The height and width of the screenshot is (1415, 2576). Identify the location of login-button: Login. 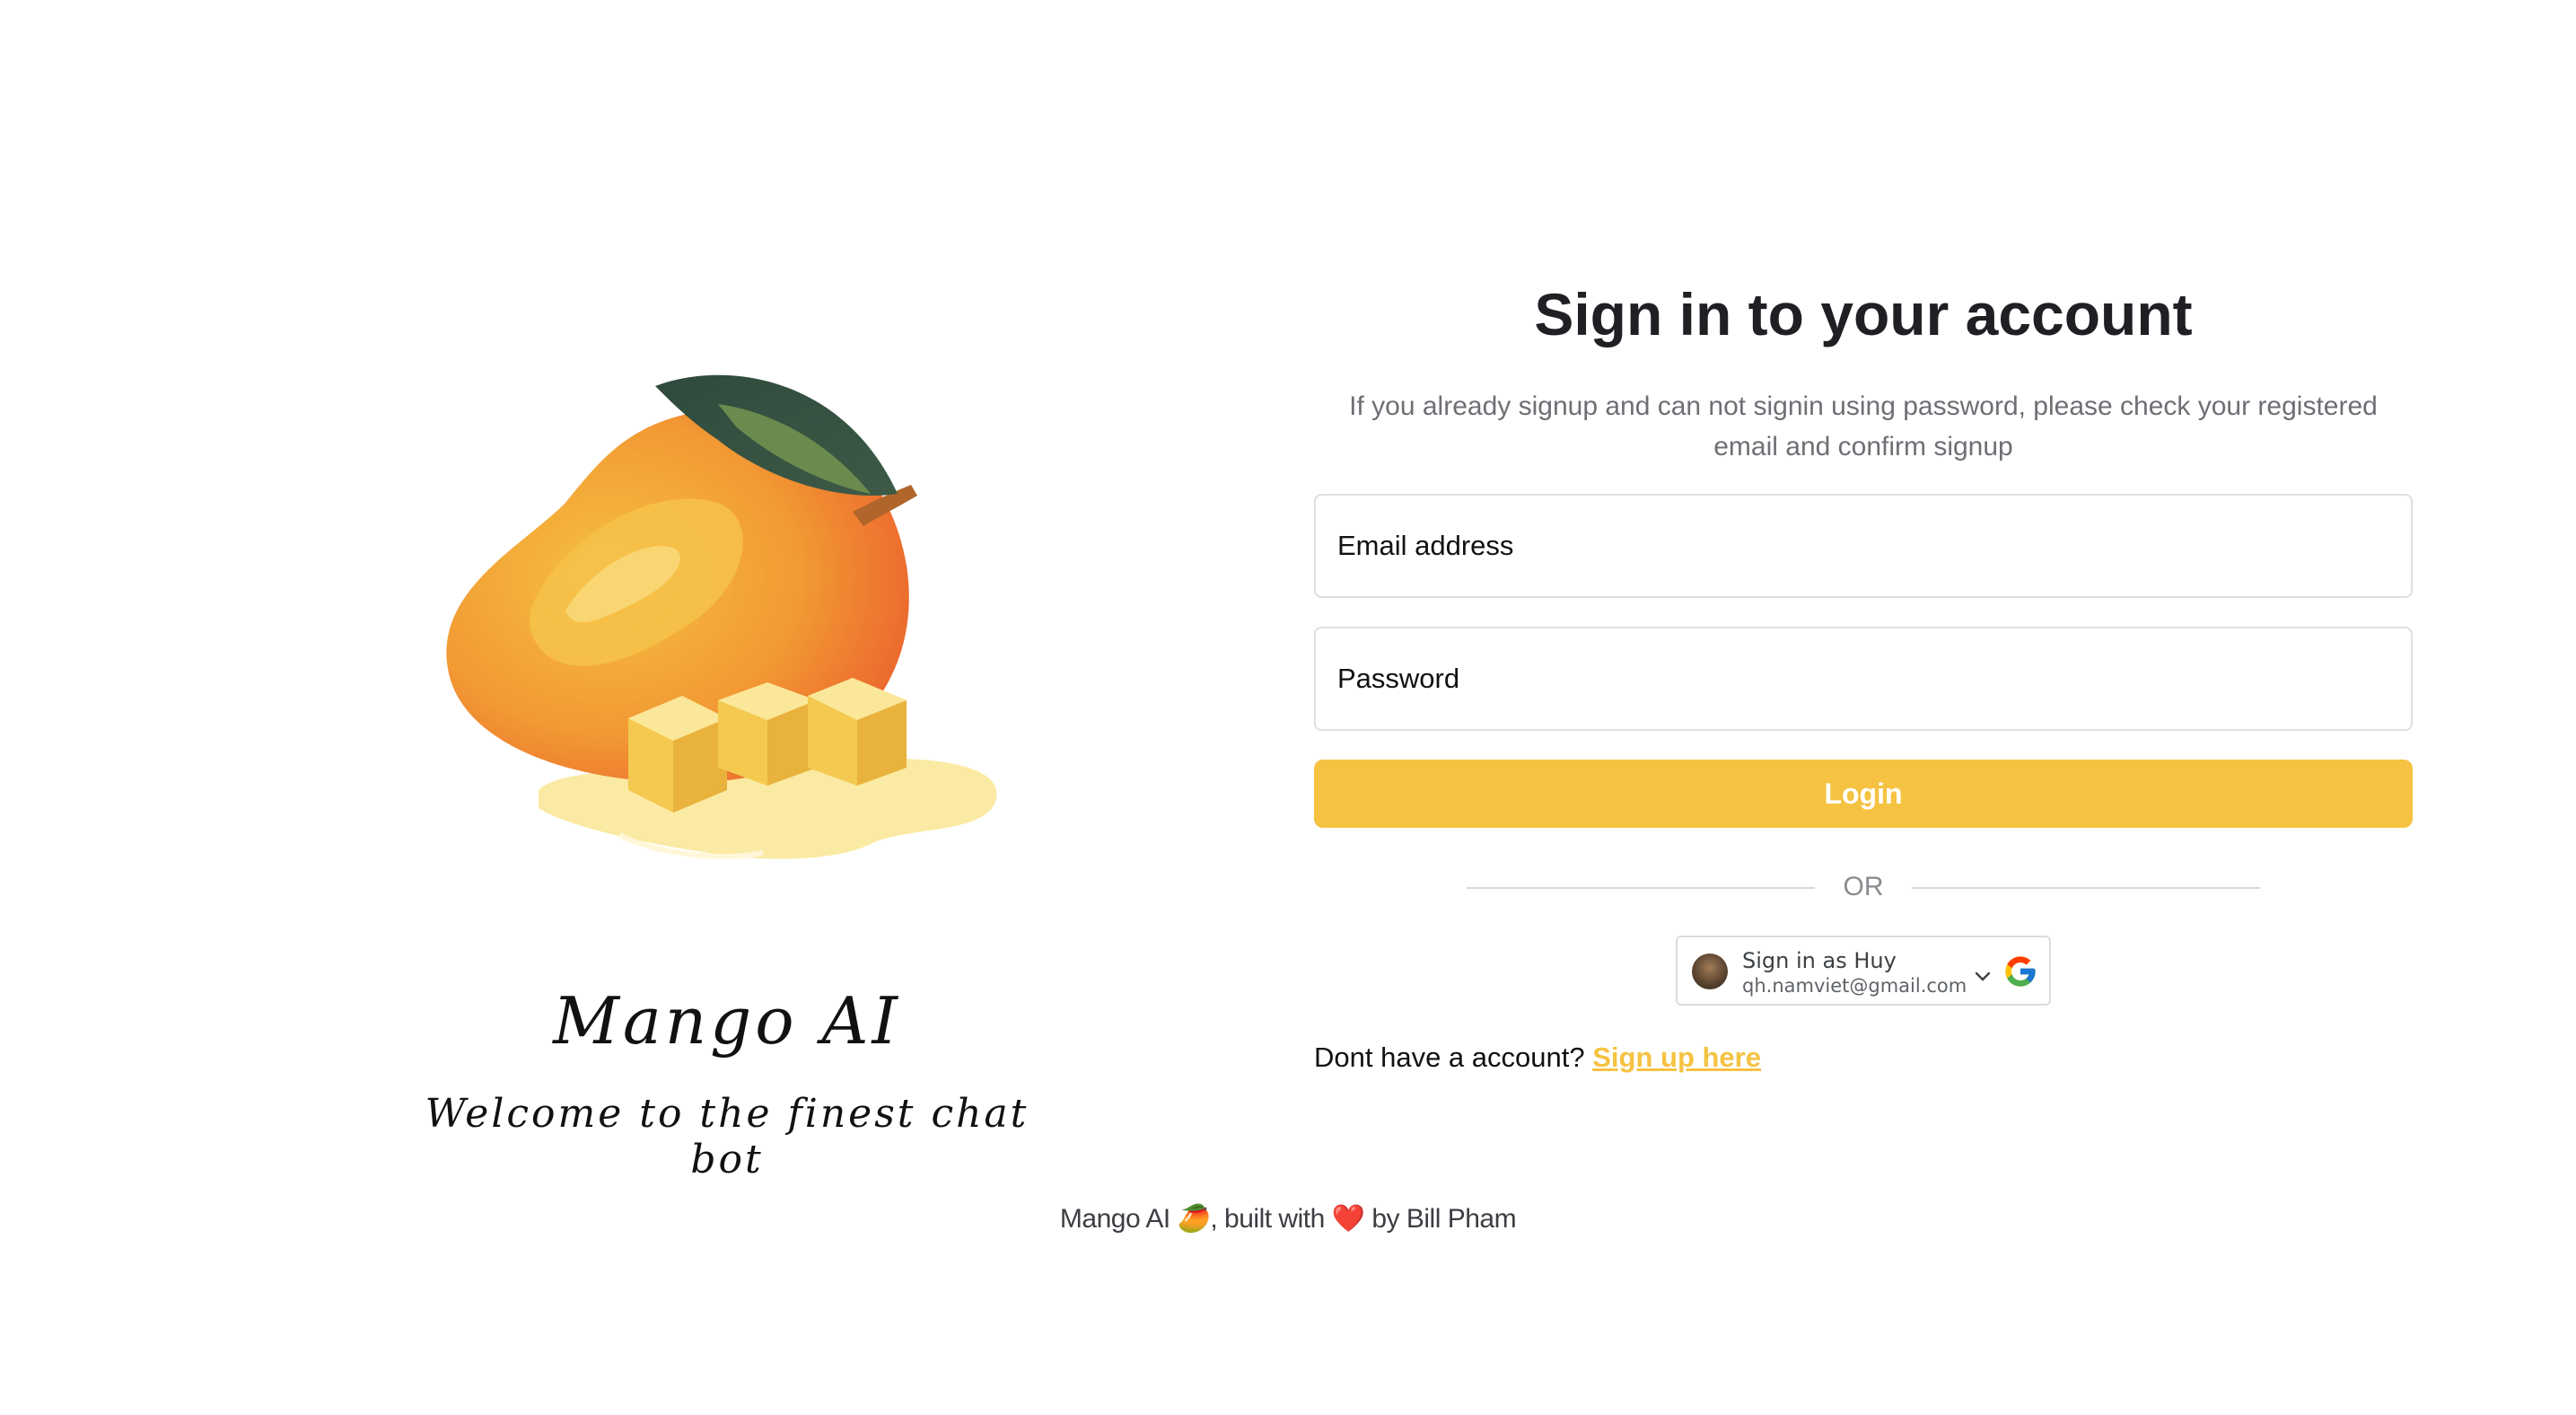
(1863, 794).